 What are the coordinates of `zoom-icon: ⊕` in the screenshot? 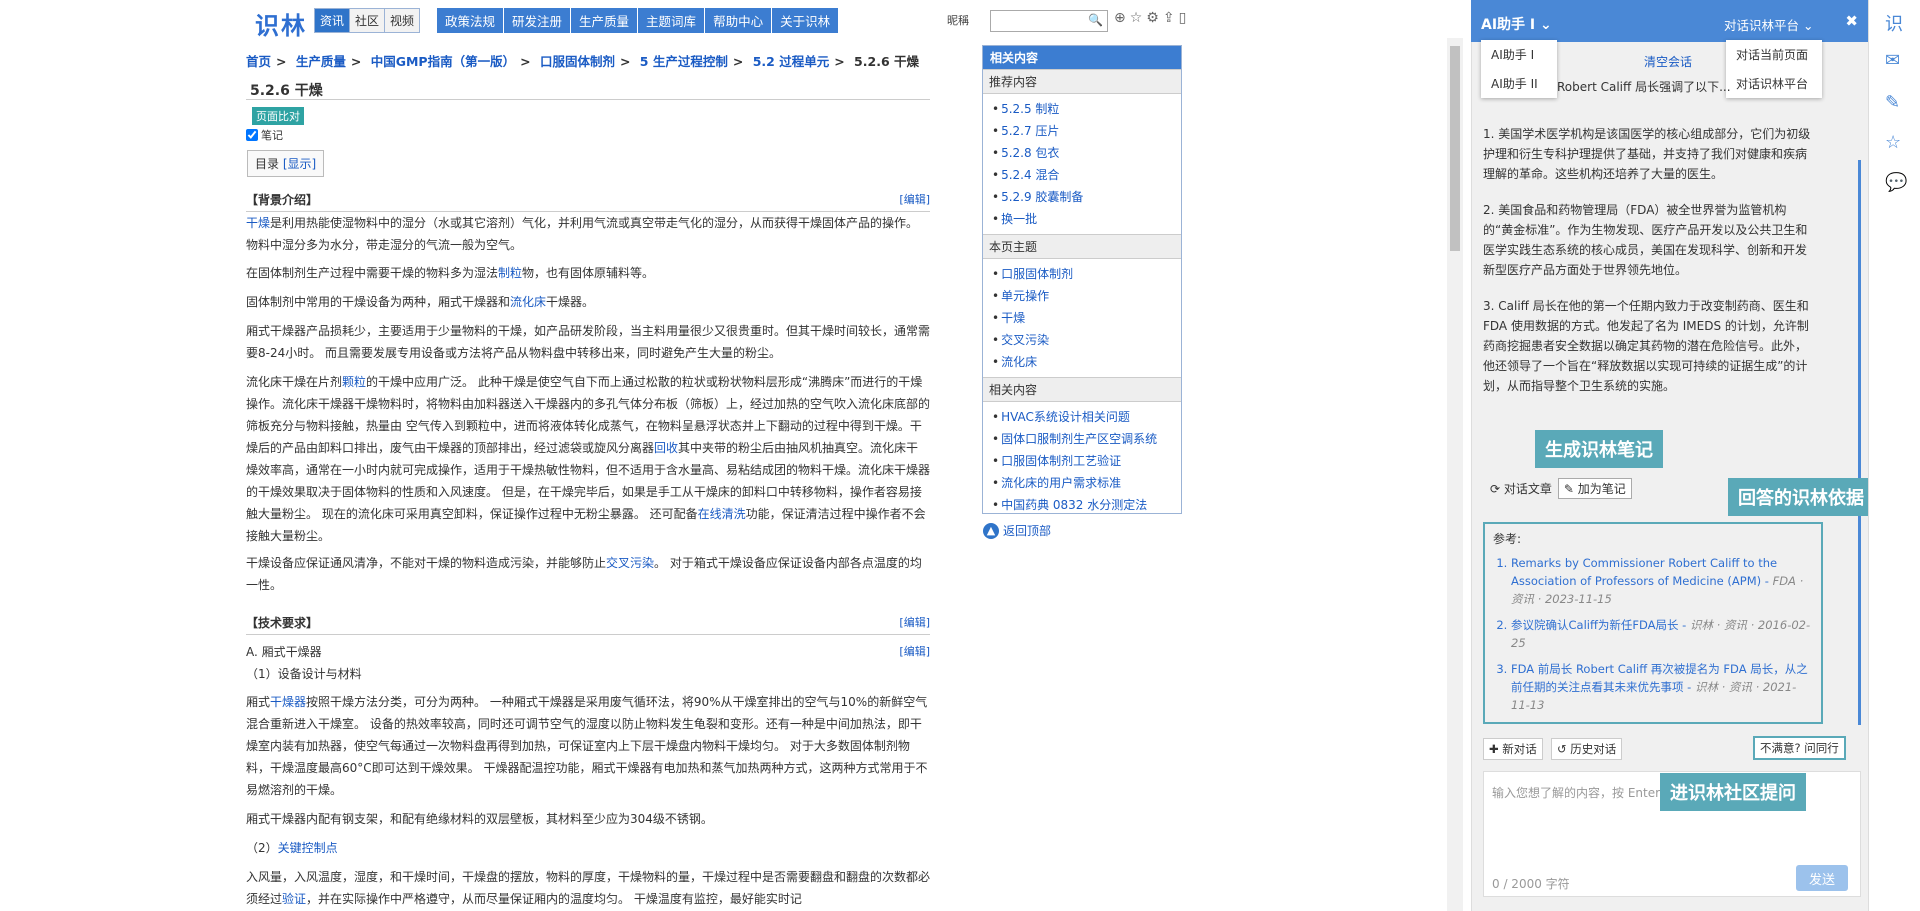 It's located at (1120, 18).